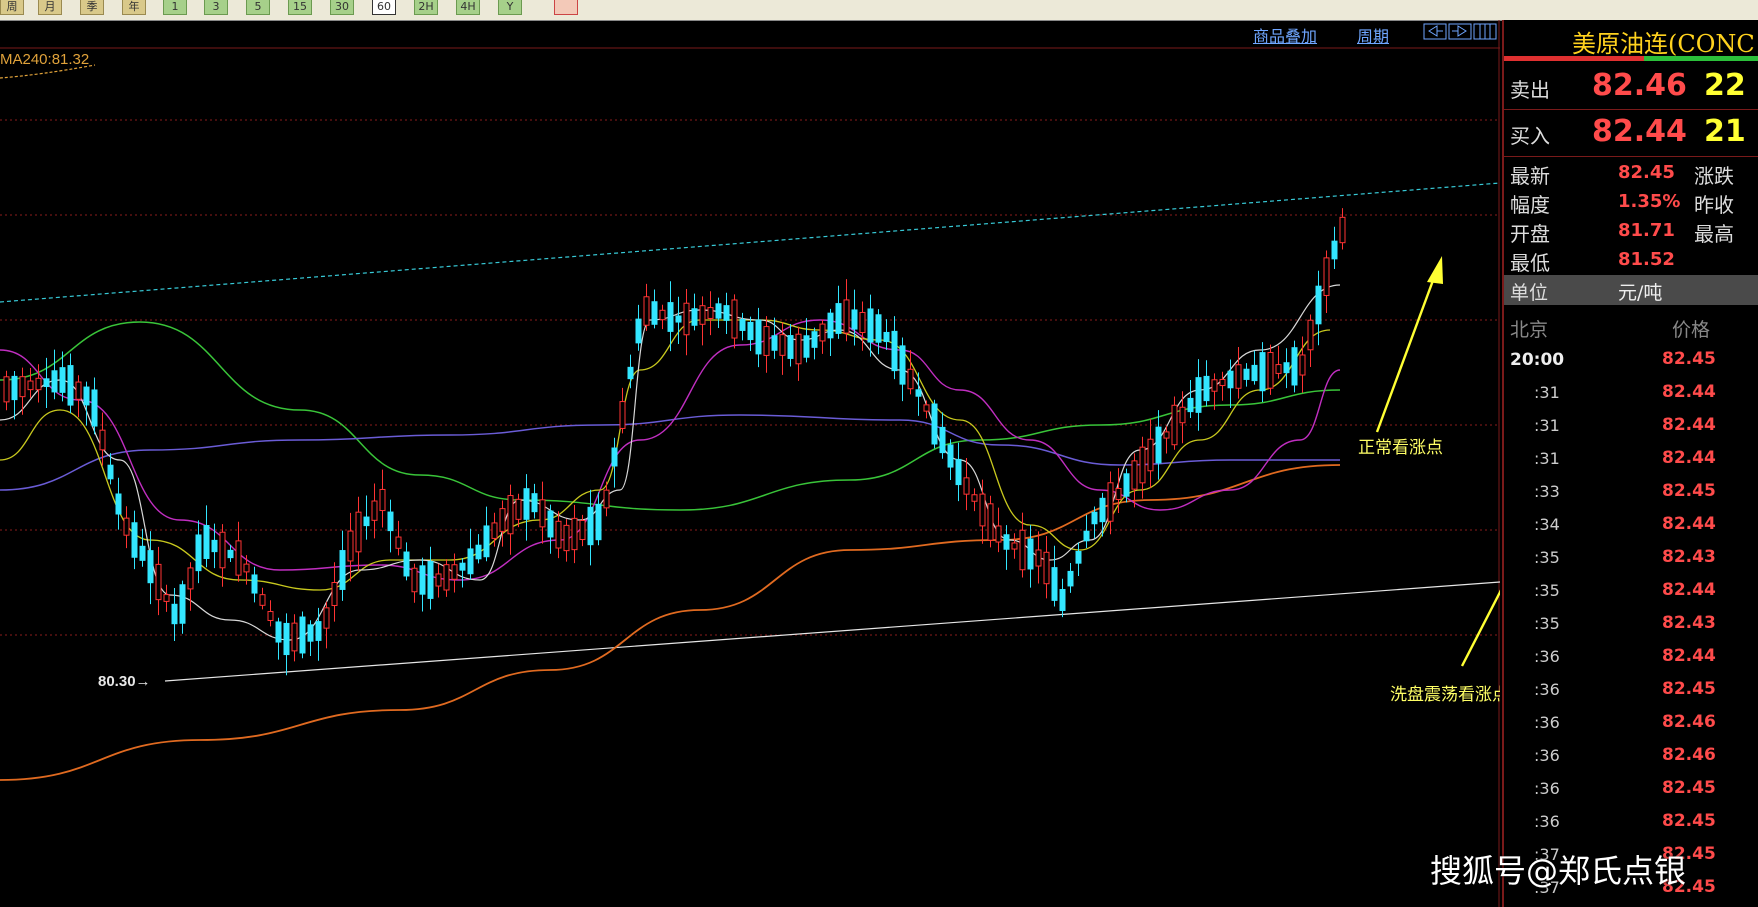 Image resolution: width=1758 pixels, height=907 pixels. I want to click on stat-label2-2: 最高, so click(1714, 234).